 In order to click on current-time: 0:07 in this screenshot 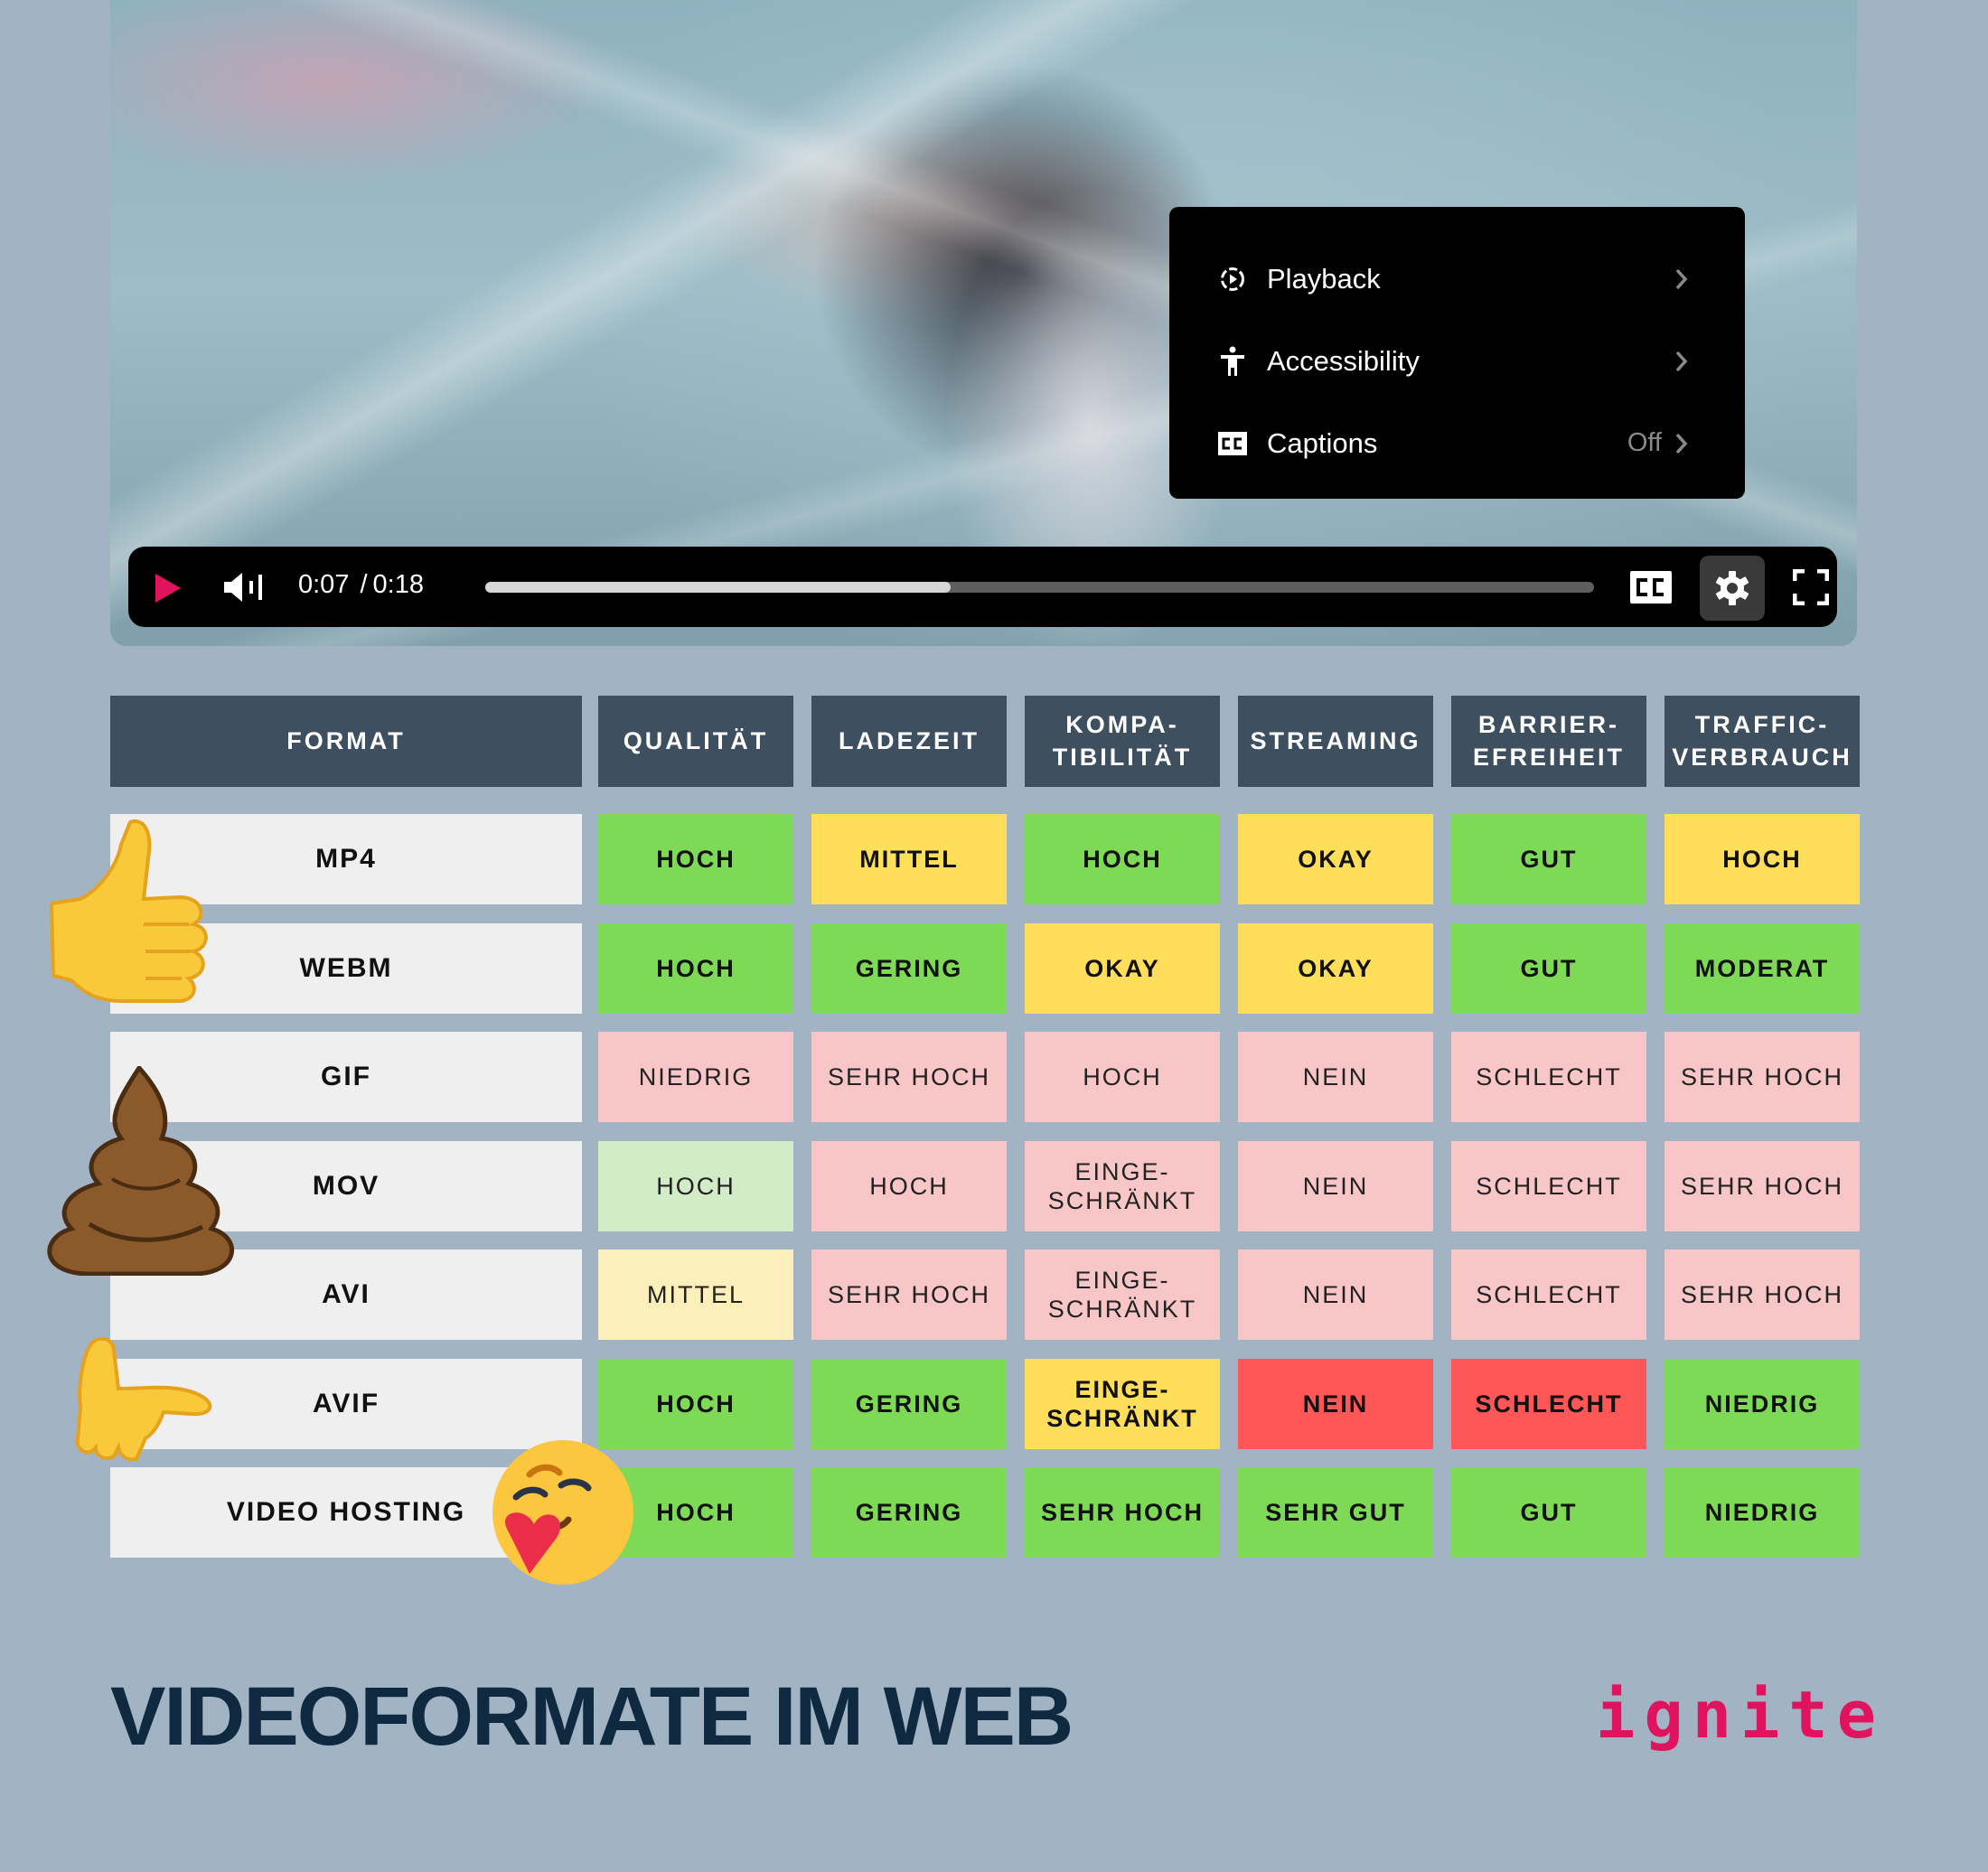, I will do `click(324, 584)`.